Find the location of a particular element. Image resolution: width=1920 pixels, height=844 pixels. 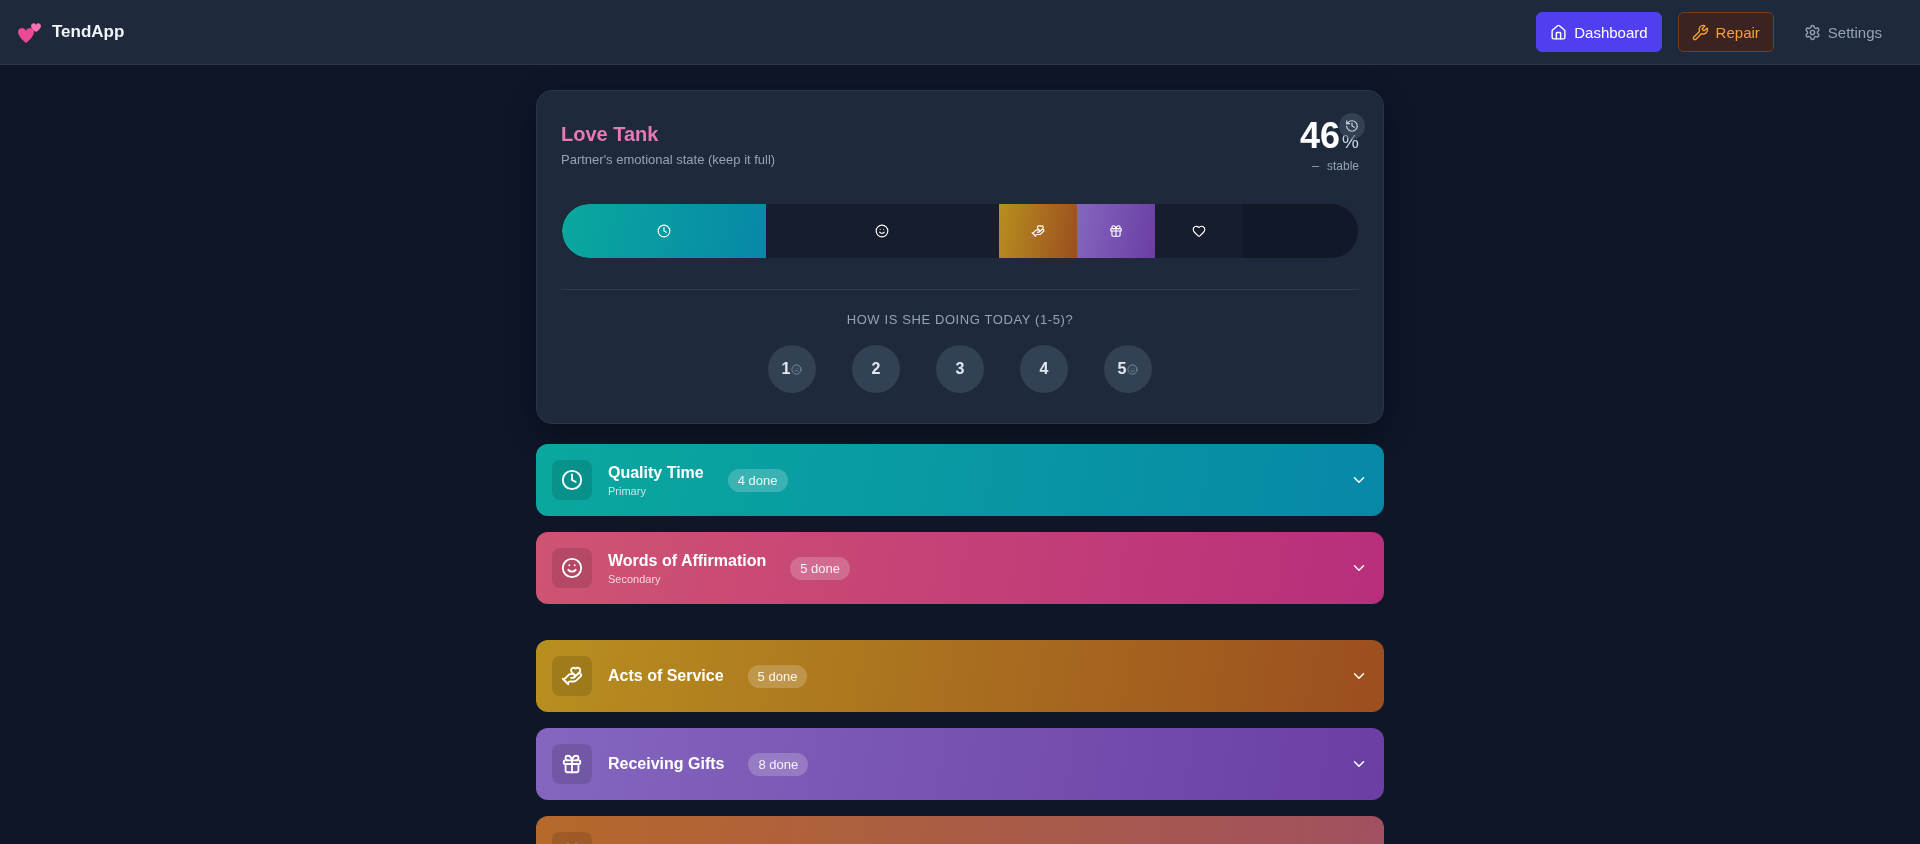

category-title: Words of Affirmation is located at coordinates (687, 560).